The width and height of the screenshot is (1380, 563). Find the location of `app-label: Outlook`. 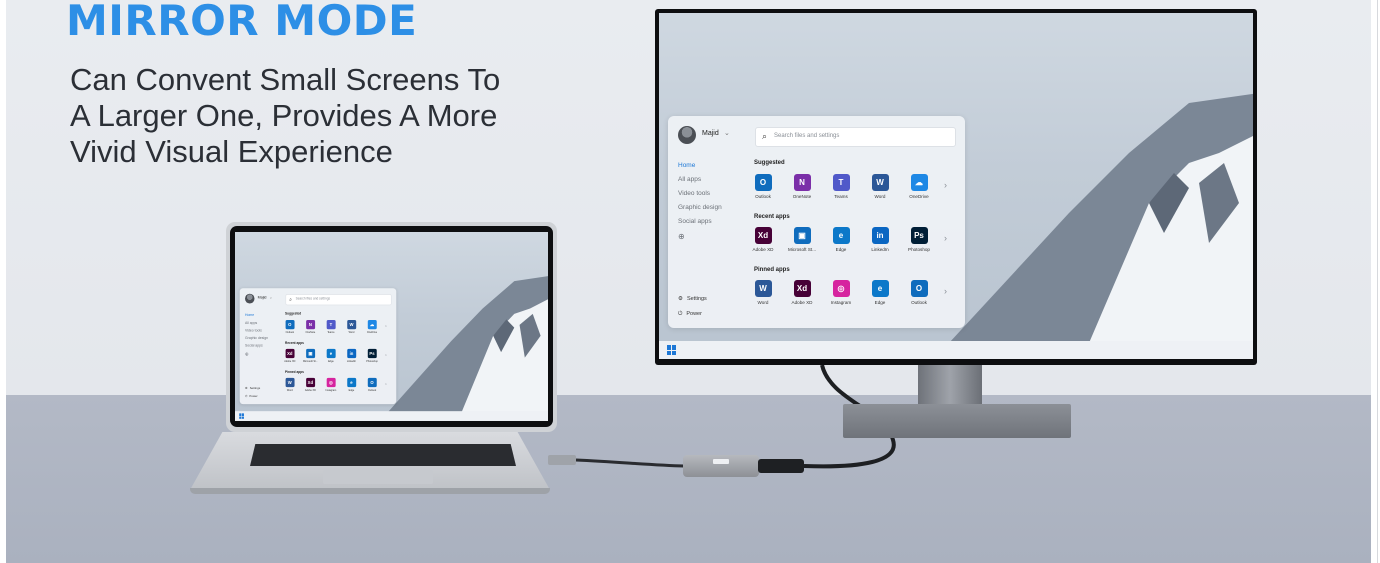

app-label: Outlook is located at coordinates (289, 332).